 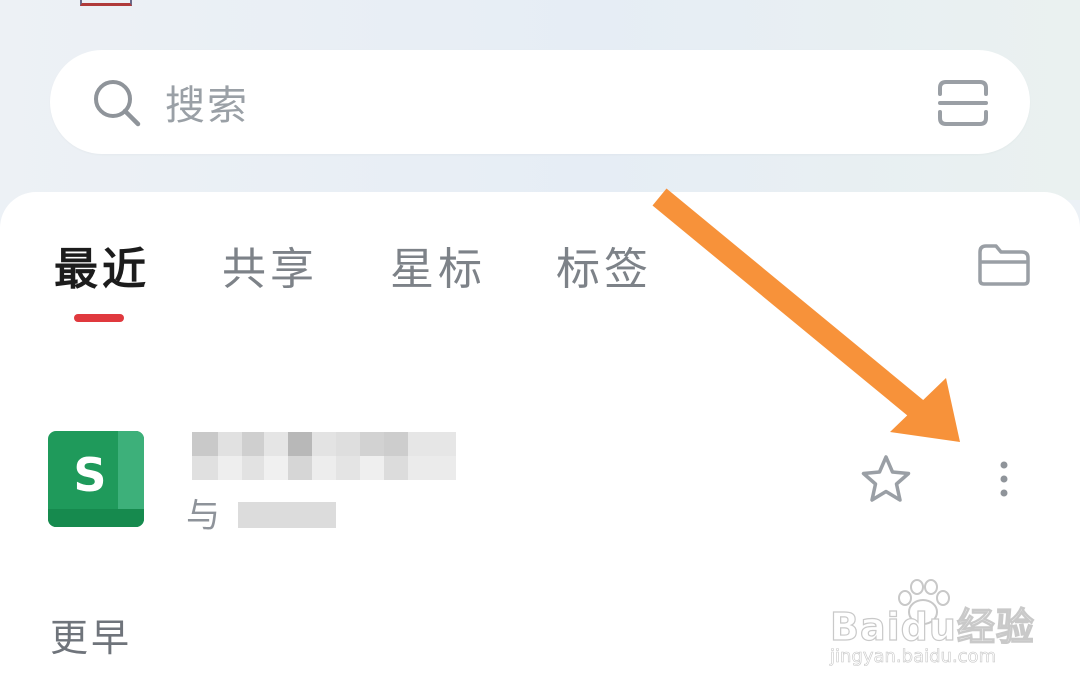 I want to click on tab-tags: 标签, so click(x=604, y=270).